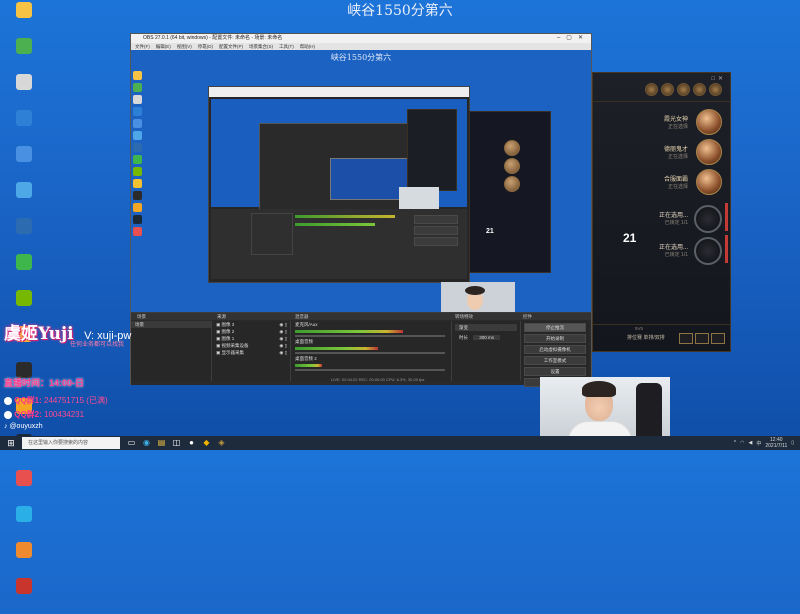  What do you see at coordinates (573, 38) in the screenshot?
I see `window-controls: –▢✕` at bounding box center [573, 38].